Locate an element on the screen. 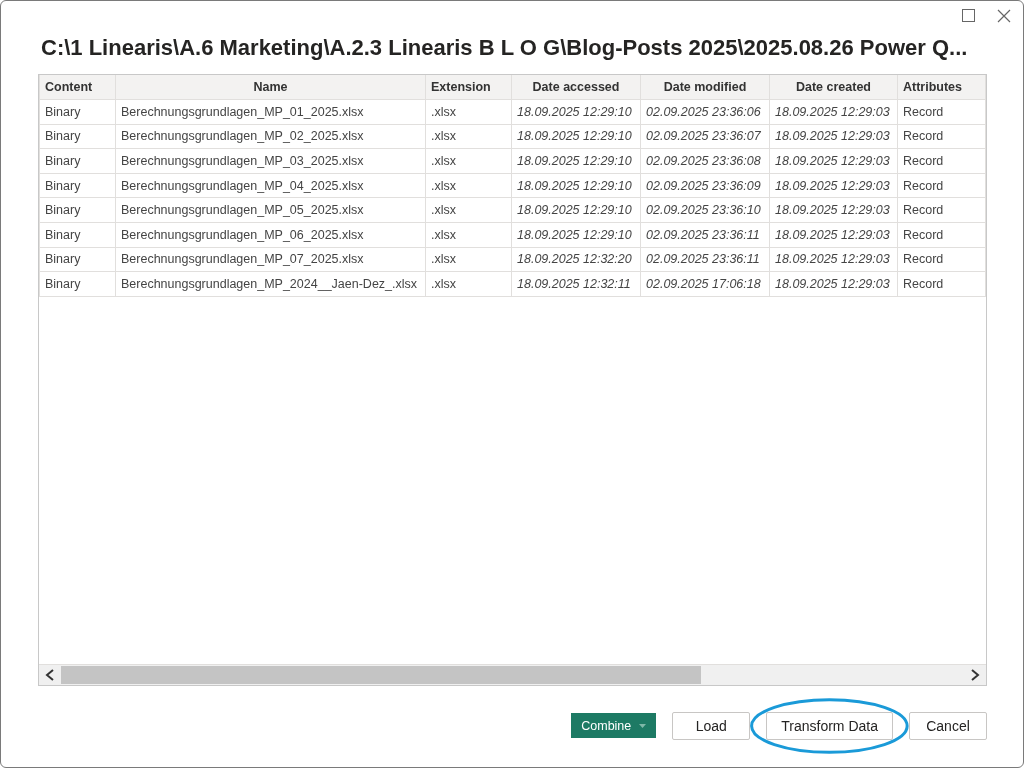  table-cell: 18.09.2025 12:32:20 is located at coordinates (576, 259).